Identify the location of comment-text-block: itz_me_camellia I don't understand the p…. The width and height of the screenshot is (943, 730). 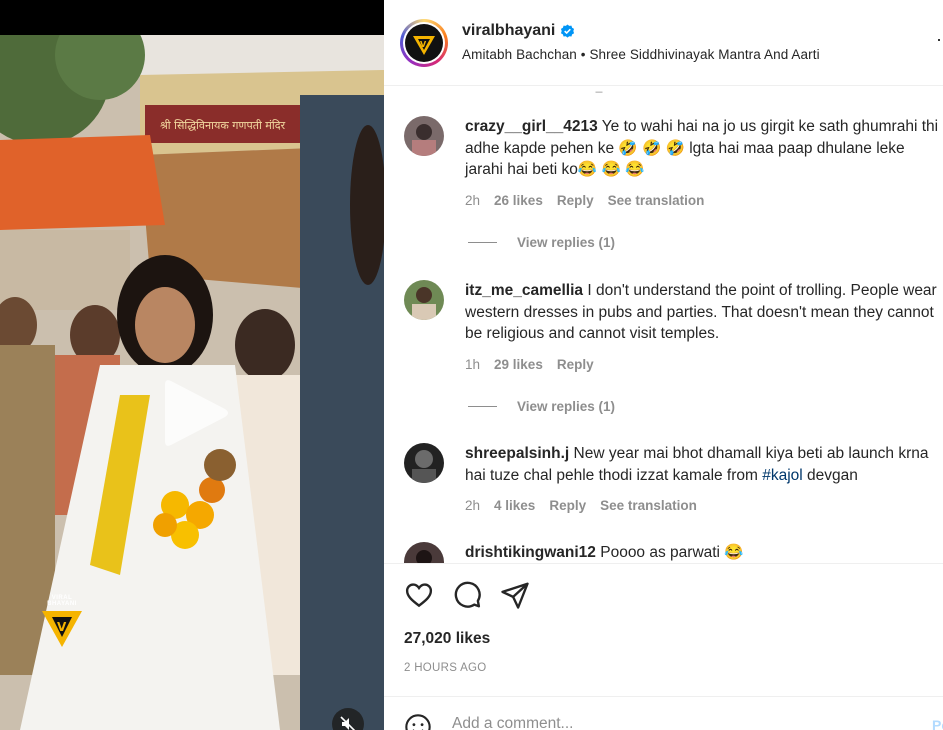
(702, 312).